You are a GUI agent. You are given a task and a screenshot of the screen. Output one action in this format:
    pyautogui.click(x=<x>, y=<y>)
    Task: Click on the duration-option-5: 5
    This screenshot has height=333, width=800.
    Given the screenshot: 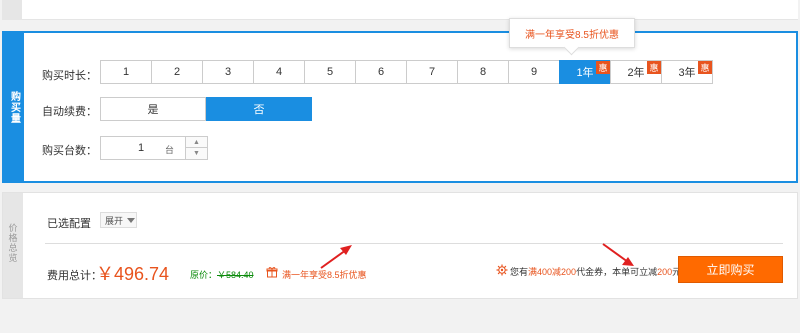 What is the action you would take?
    pyautogui.click(x=330, y=72)
    